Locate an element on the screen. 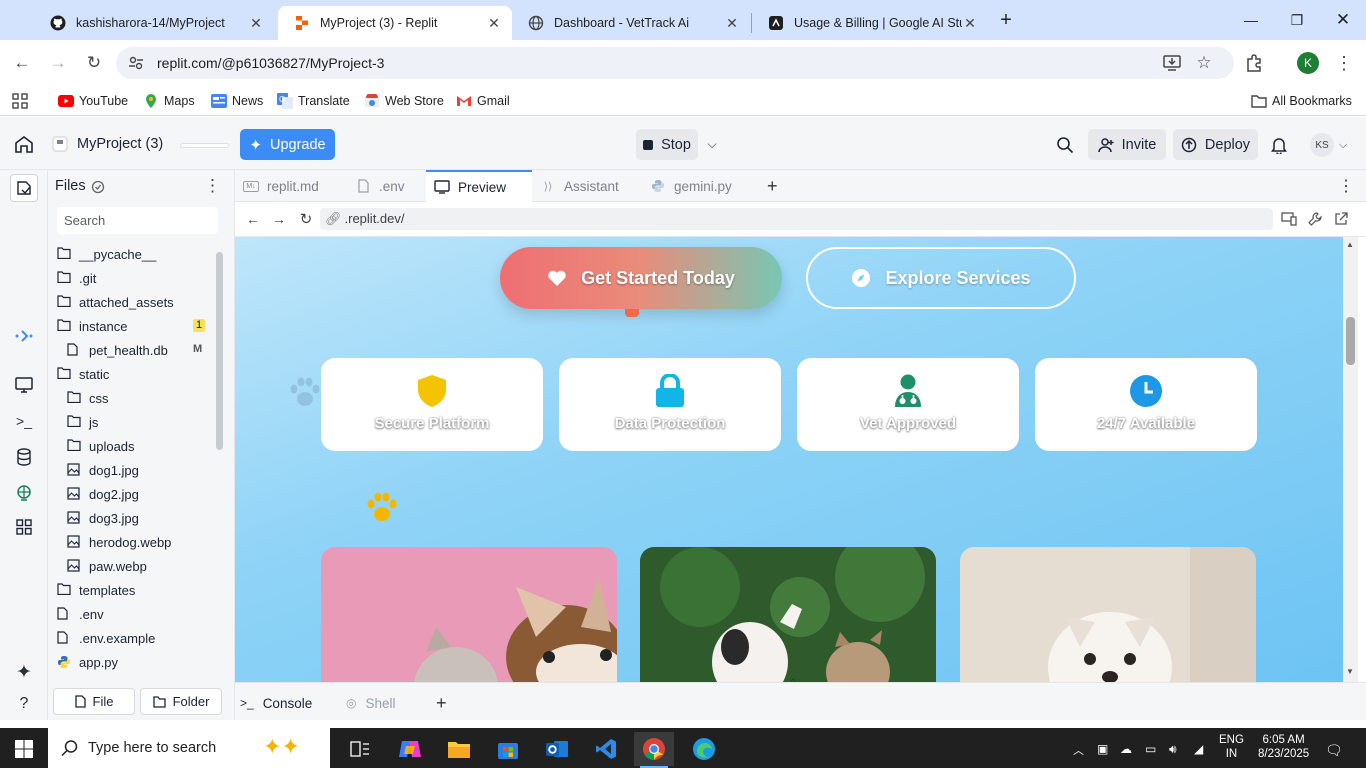  battery-icon: ▭ is located at coordinates (1150, 749).